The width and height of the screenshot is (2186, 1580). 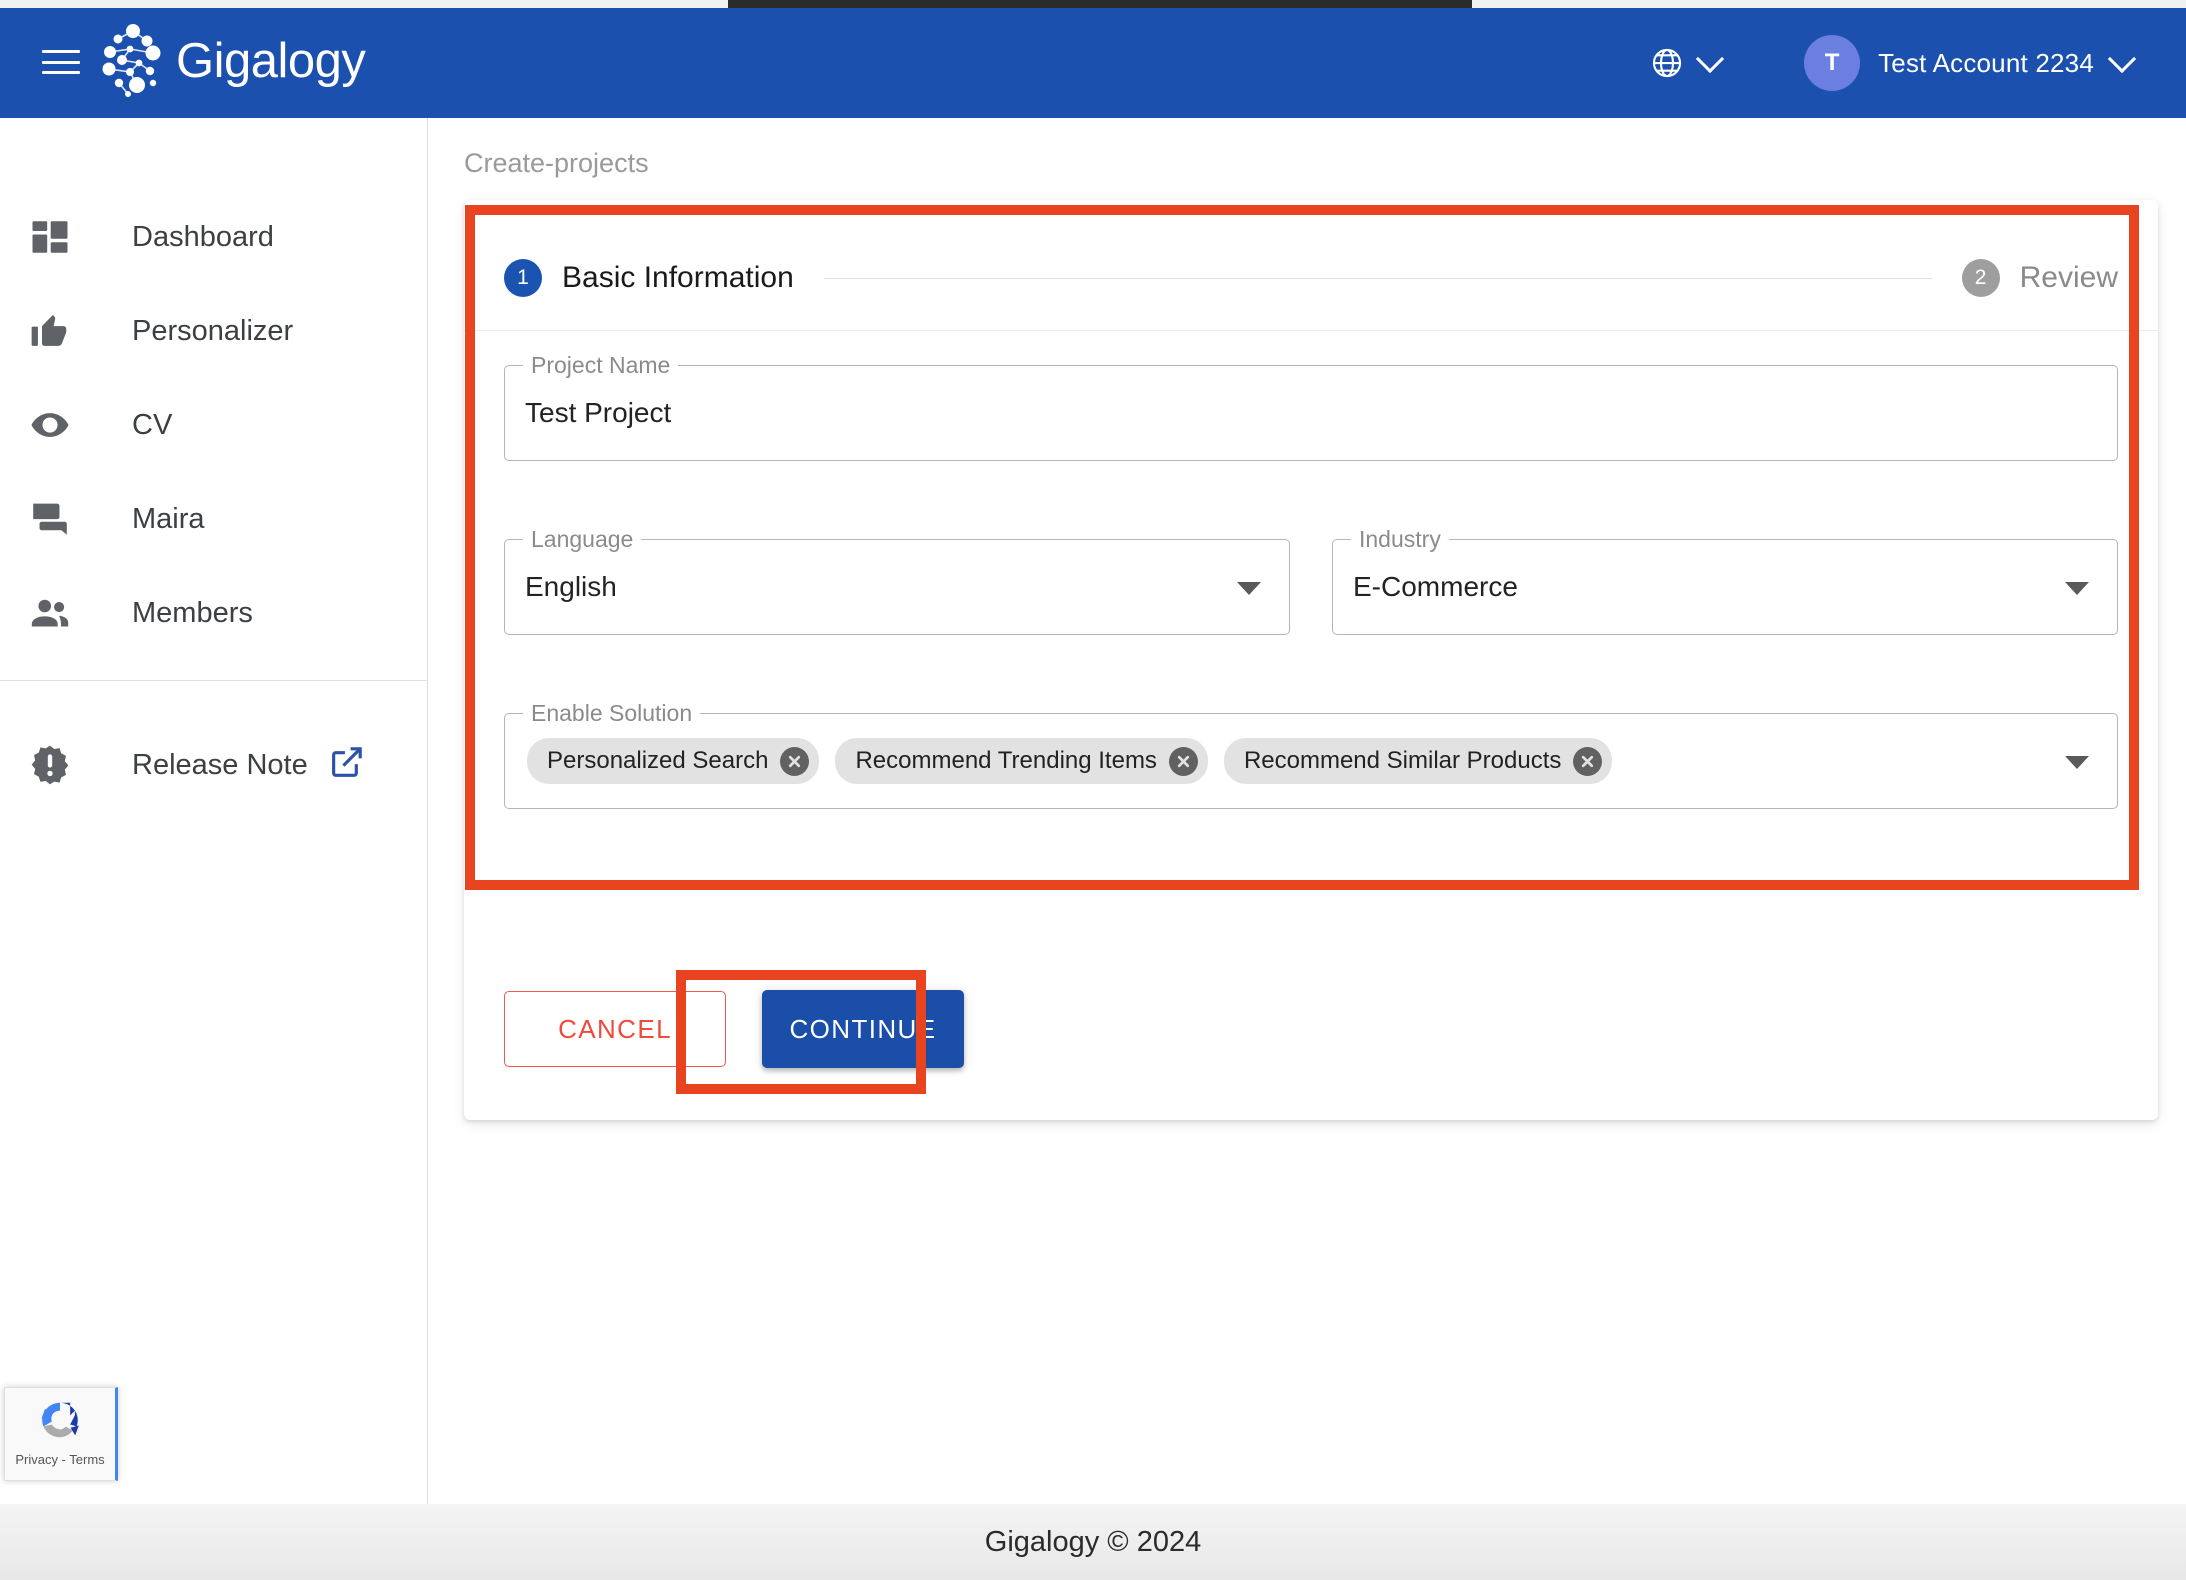 I want to click on recaptcha-logo-icon, so click(x=60, y=1420).